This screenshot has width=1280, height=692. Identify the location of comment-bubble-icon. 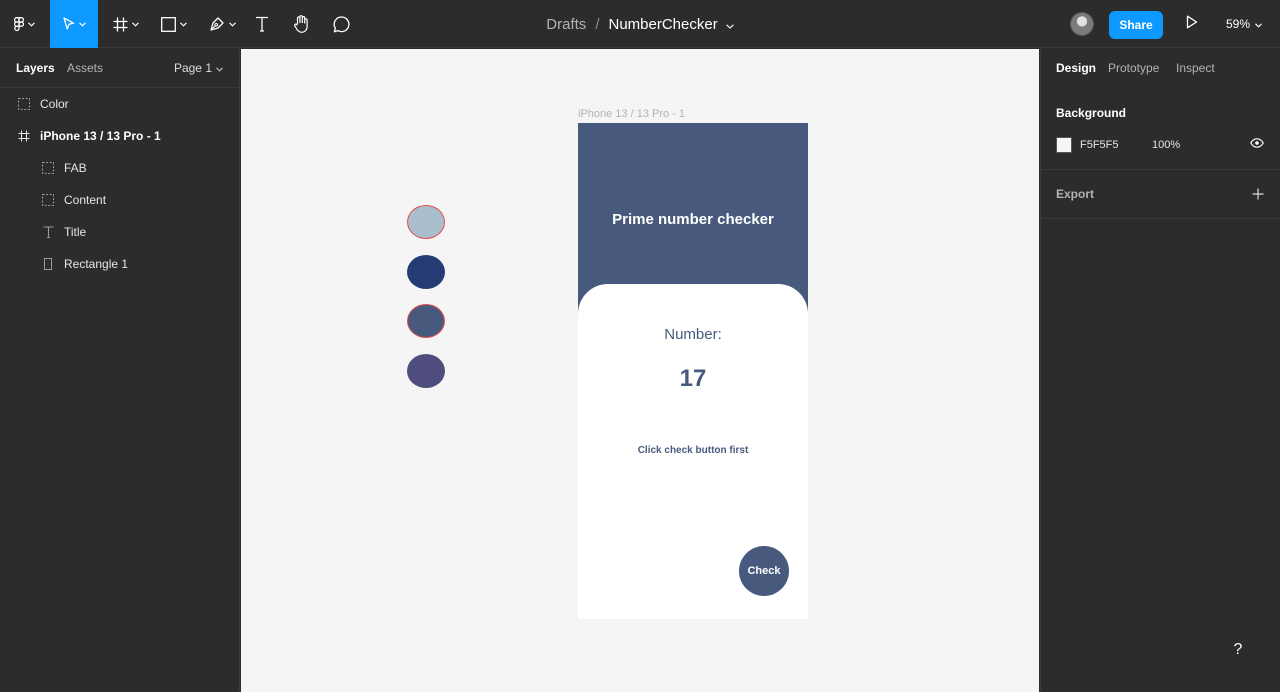
(341, 24).